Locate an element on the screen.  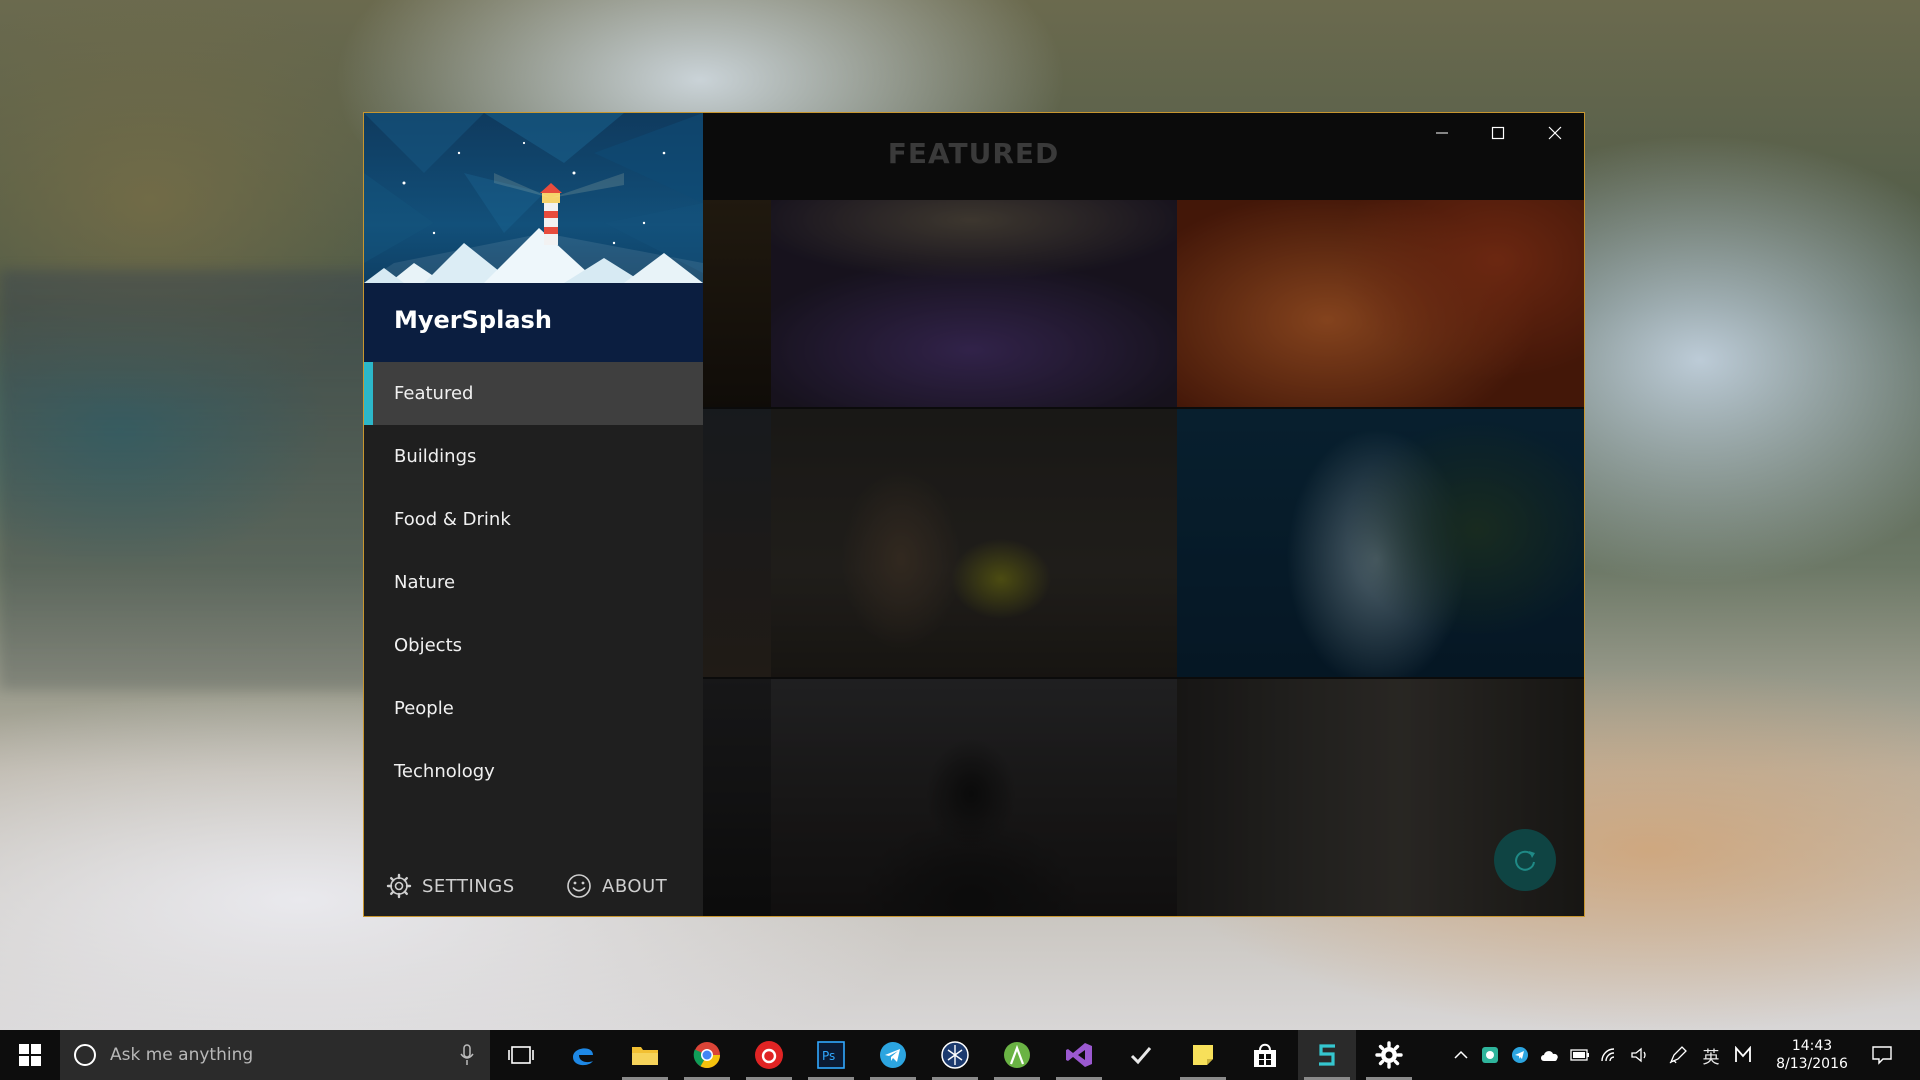
input-method-indicator: 英 is located at coordinates (1711, 1055).